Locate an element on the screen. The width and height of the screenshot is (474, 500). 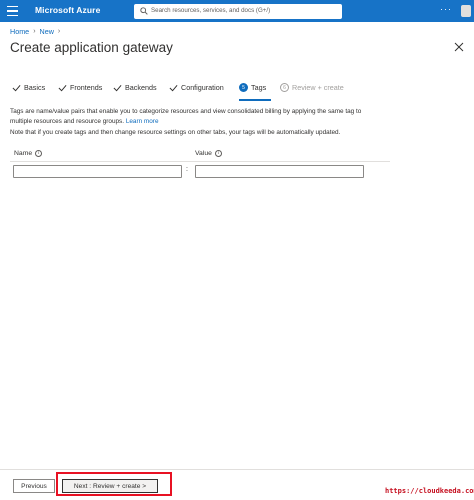
close-icon is located at coordinates (459, 47).